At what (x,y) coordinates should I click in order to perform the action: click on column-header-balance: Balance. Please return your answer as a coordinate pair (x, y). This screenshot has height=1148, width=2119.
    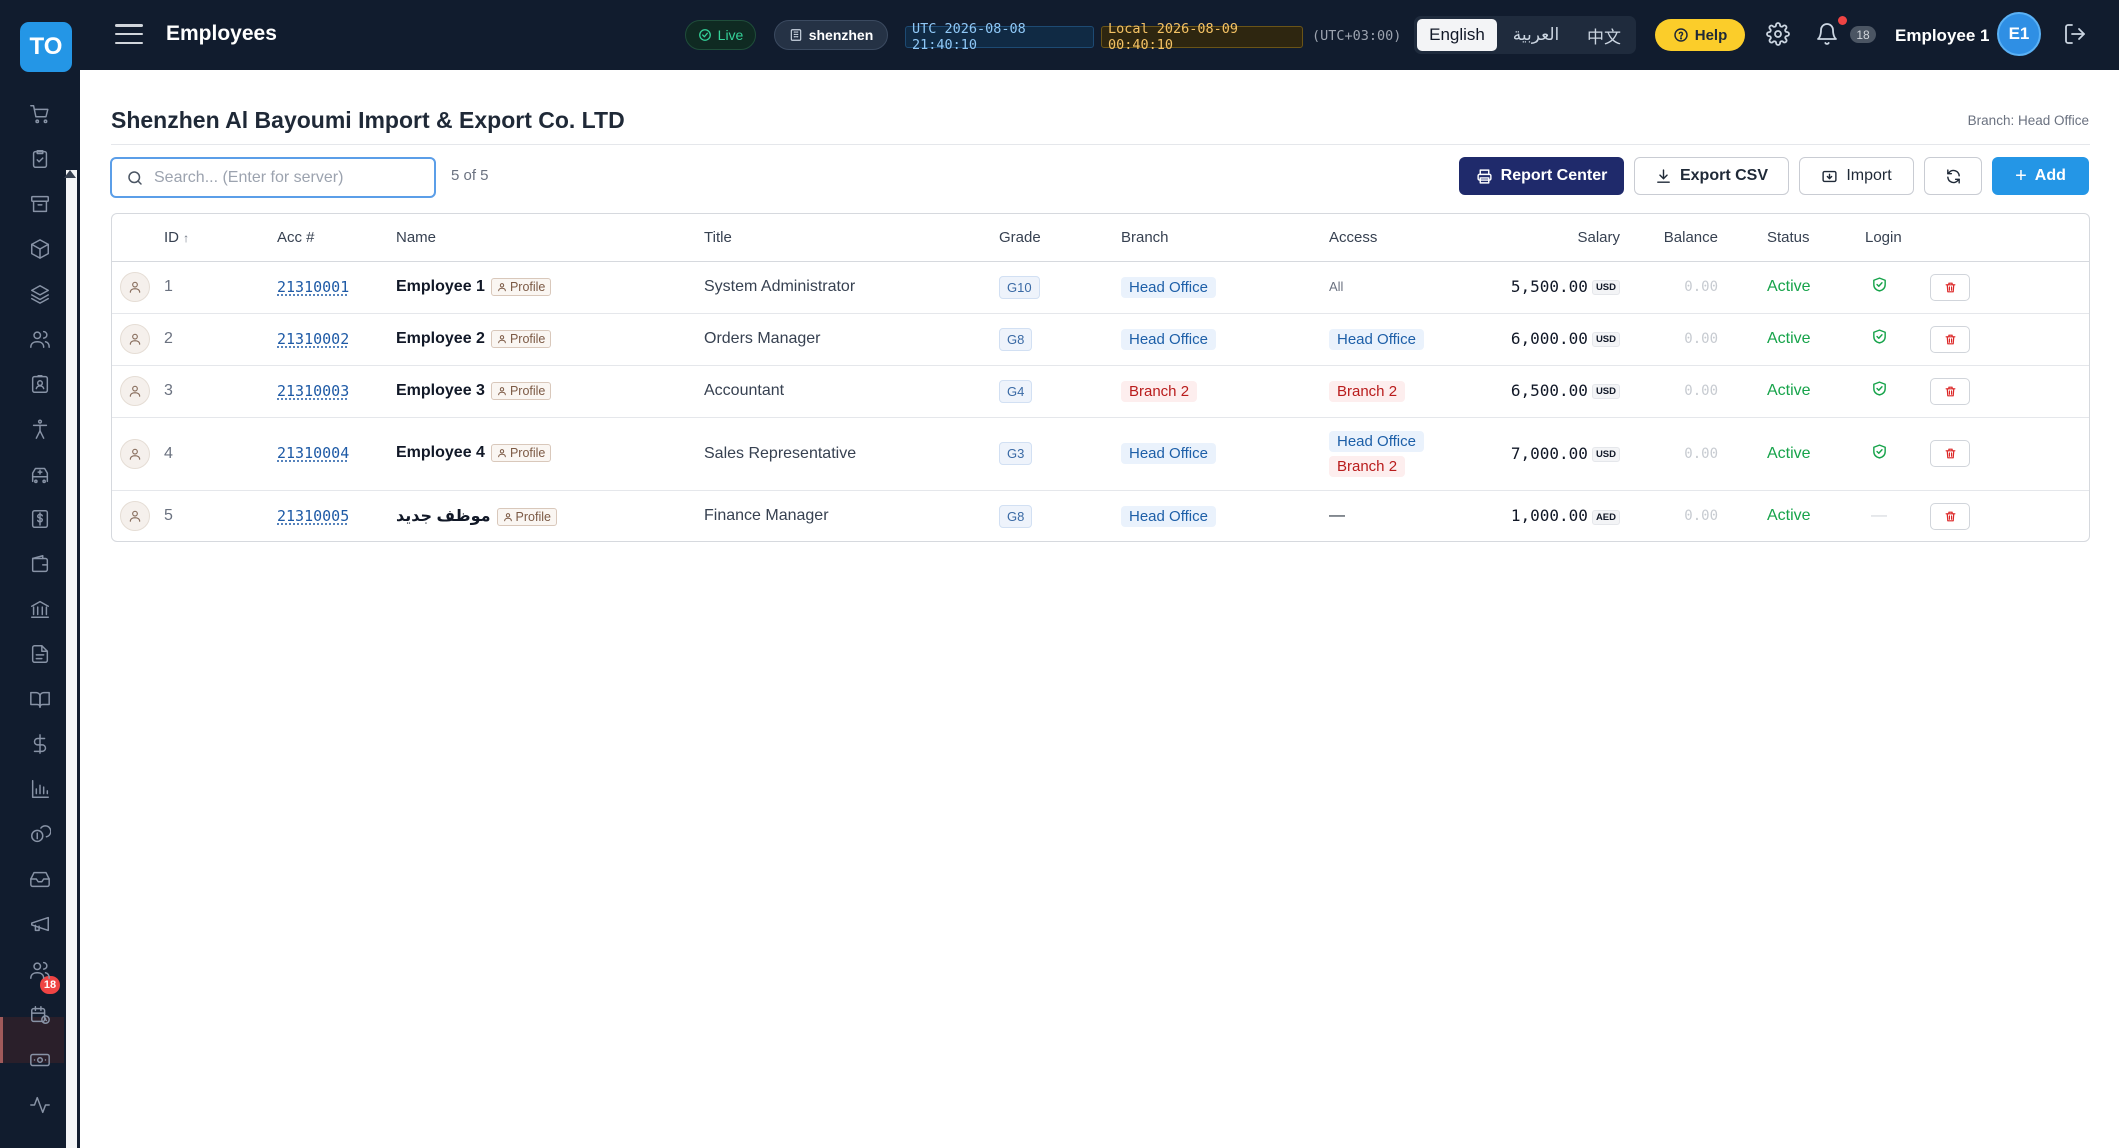
    Looking at the image, I should click on (1683, 238).